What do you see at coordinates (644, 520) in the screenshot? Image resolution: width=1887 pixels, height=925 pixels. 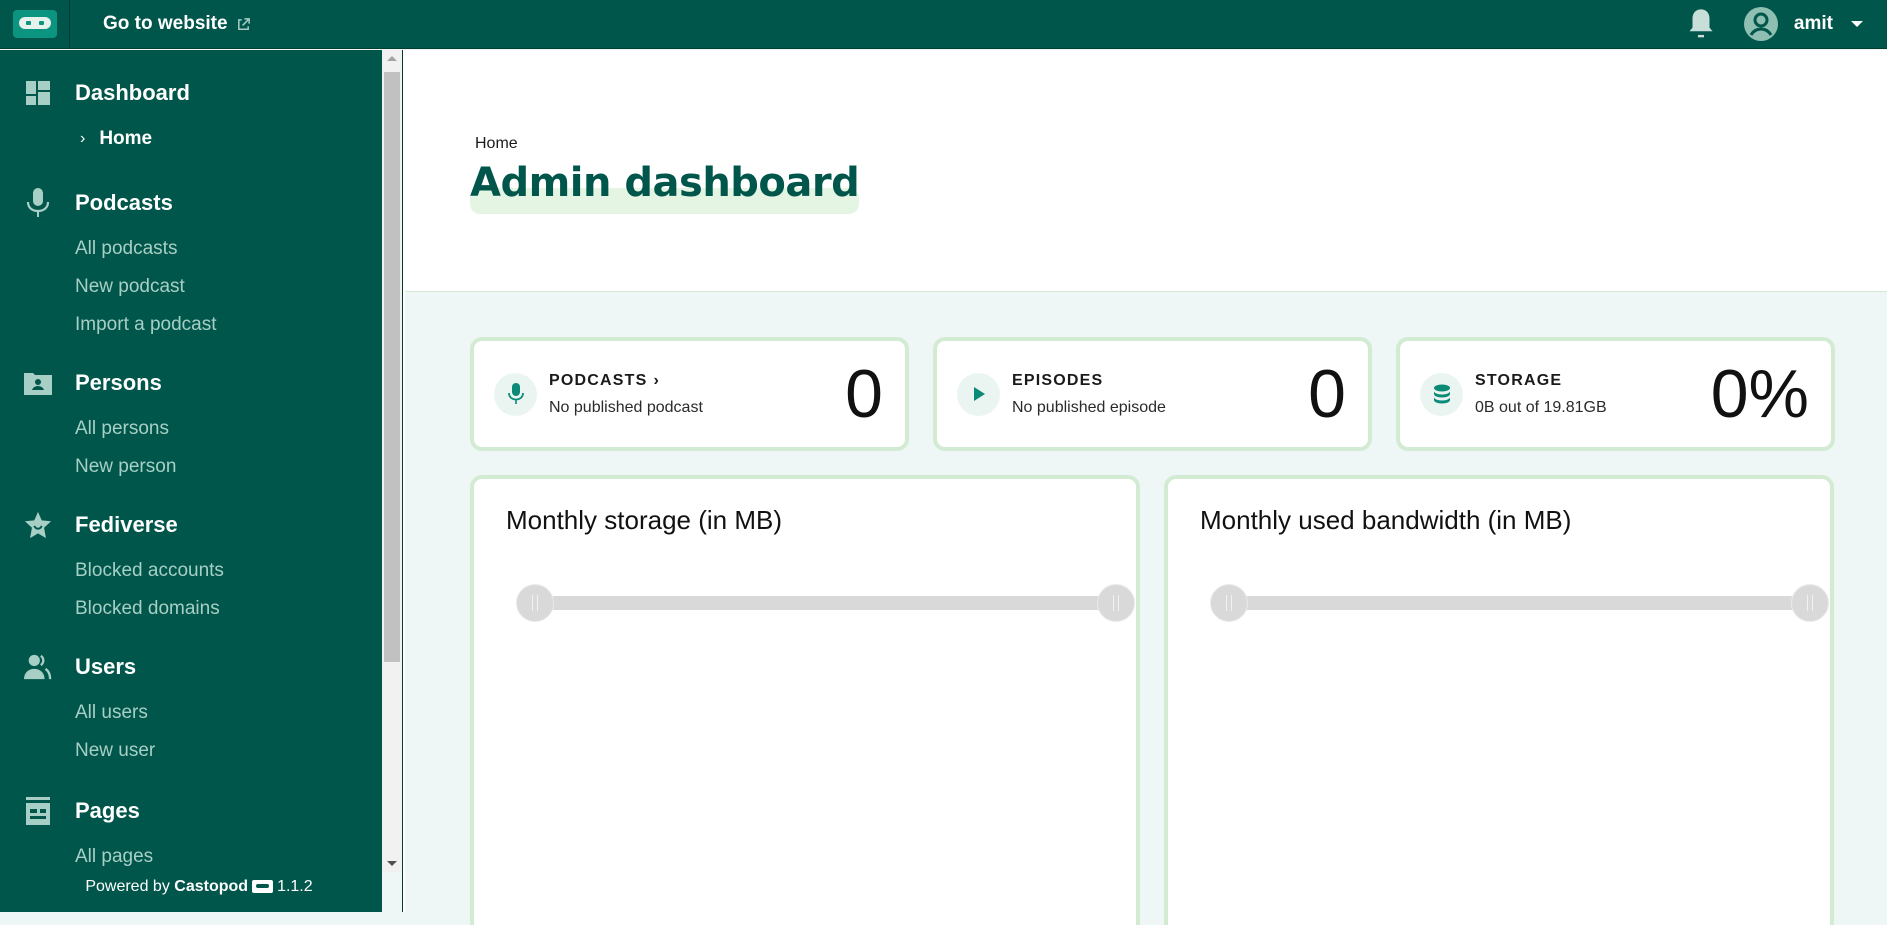 I see `chart-title: Monthly storage (in MB)` at bounding box center [644, 520].